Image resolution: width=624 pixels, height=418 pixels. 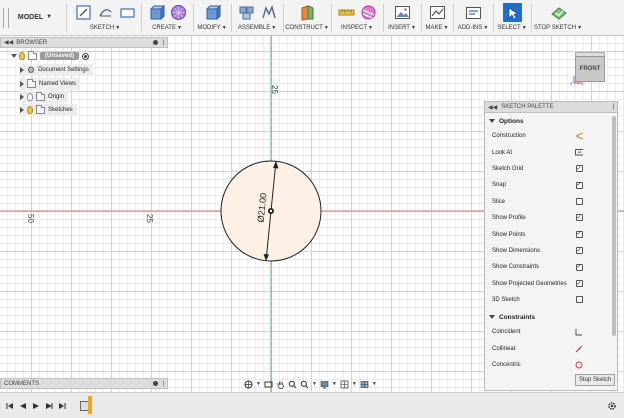 What do you see at coordinates (549, 251) in the screenshot?
I see `option-row: Show Dimensions ✓` at bounding box center [549, 251].